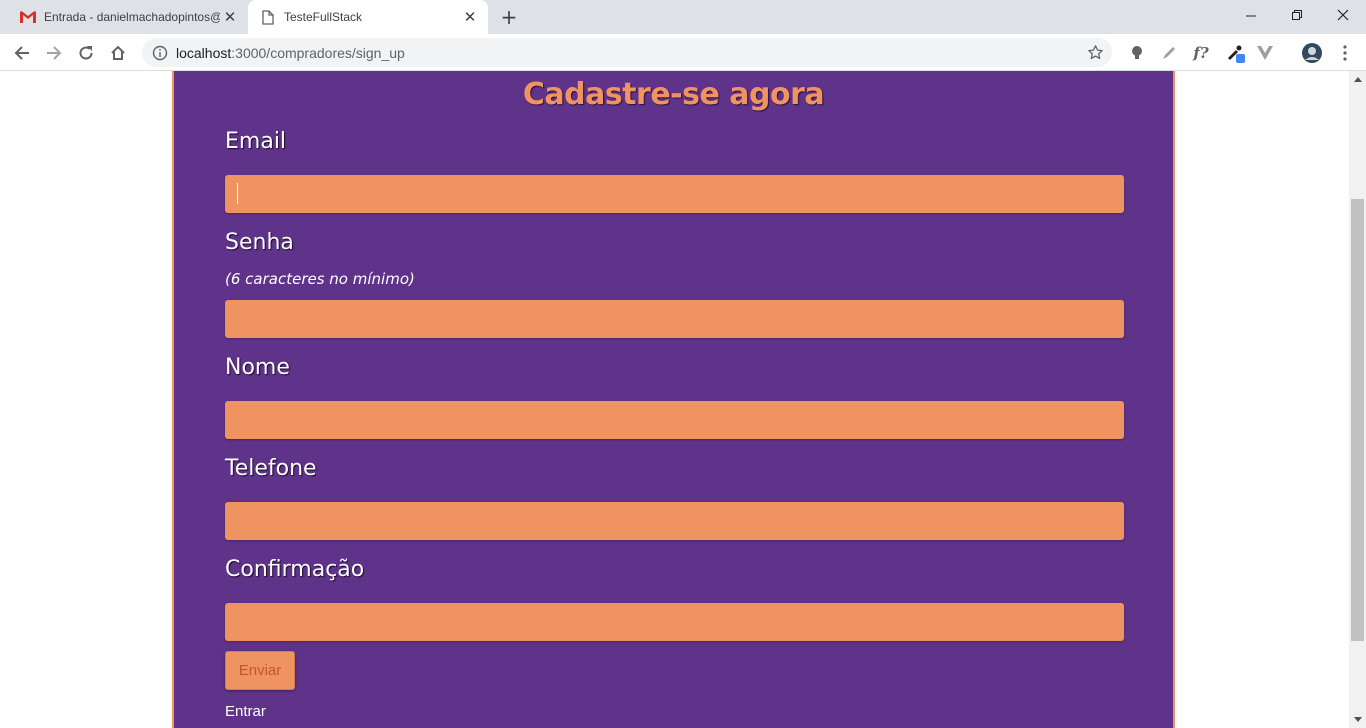  Describe the element at coordinates (1095, 52) in the screenshot. I see `bookmark-star-icon` at that location.